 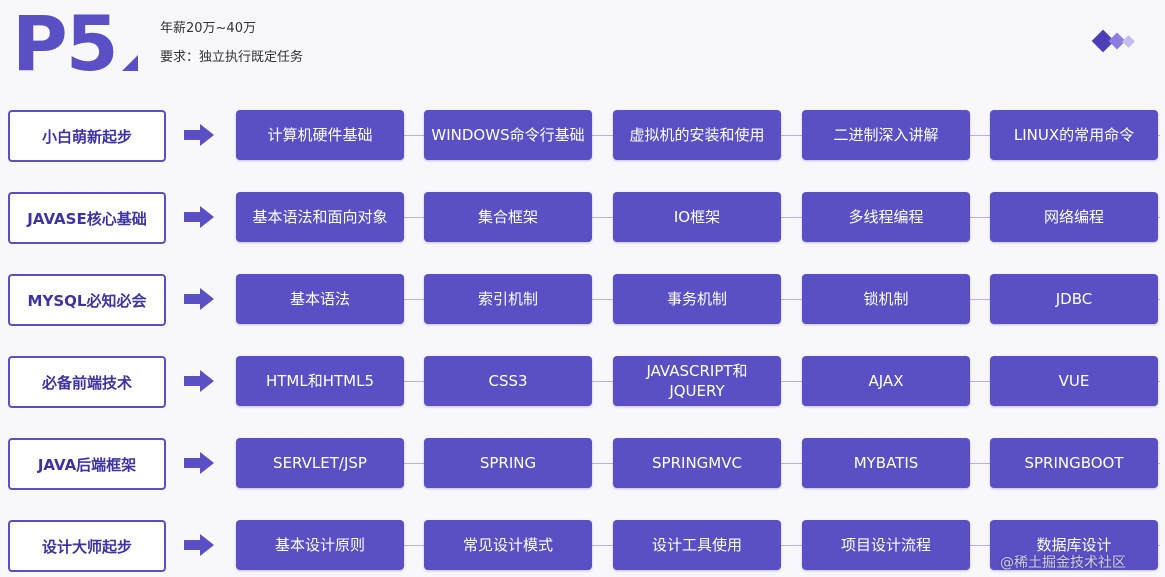 I want to click on topic-box: IO框架, so click(x=697, y=217).